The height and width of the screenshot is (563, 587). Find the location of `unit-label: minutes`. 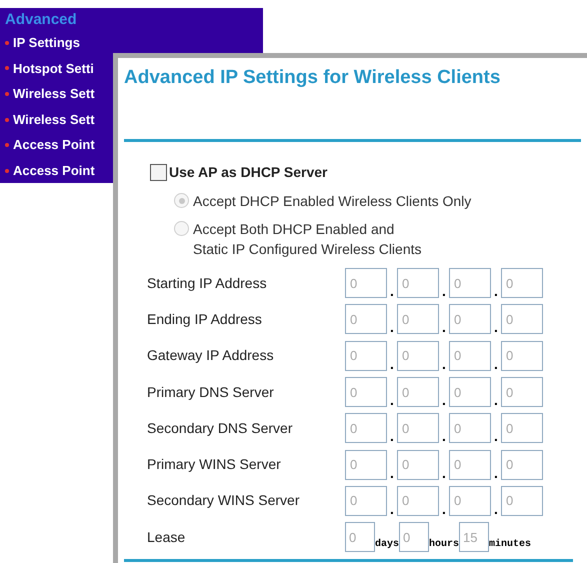

unit-label: minutes is located at coordinates (510, 545).